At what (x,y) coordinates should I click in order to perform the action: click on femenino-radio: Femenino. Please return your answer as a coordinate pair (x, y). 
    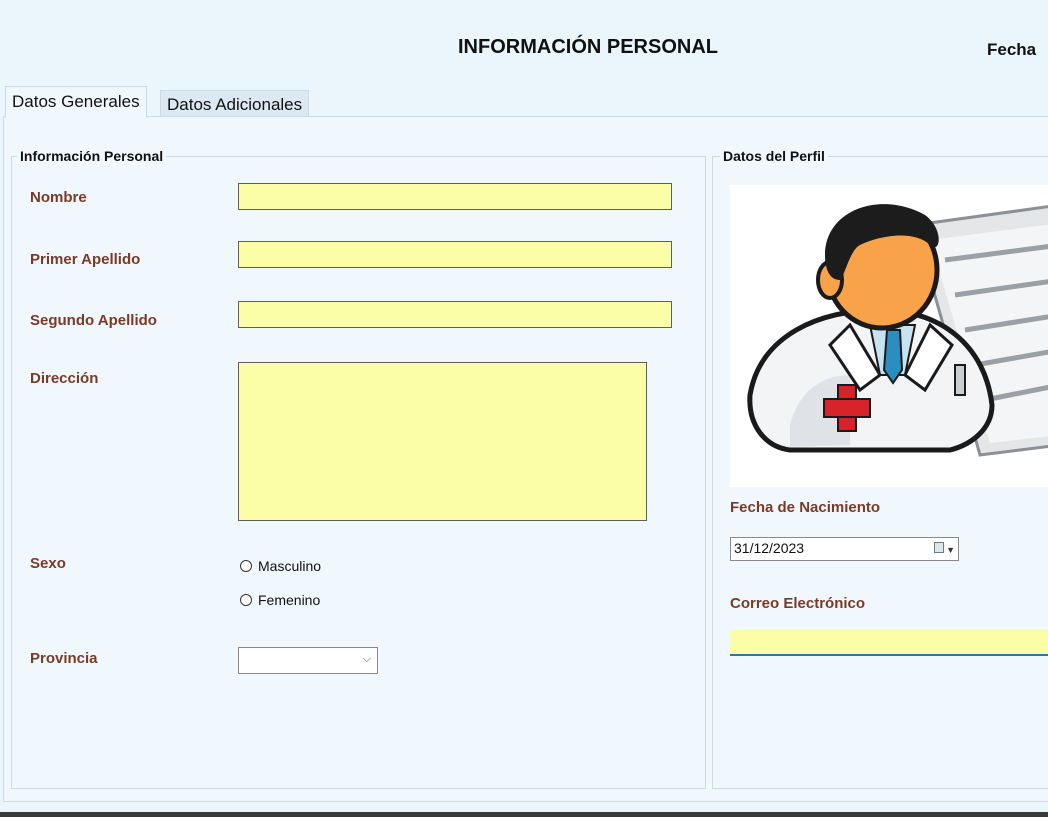
    Looking at the image, I should click on (280, 600).